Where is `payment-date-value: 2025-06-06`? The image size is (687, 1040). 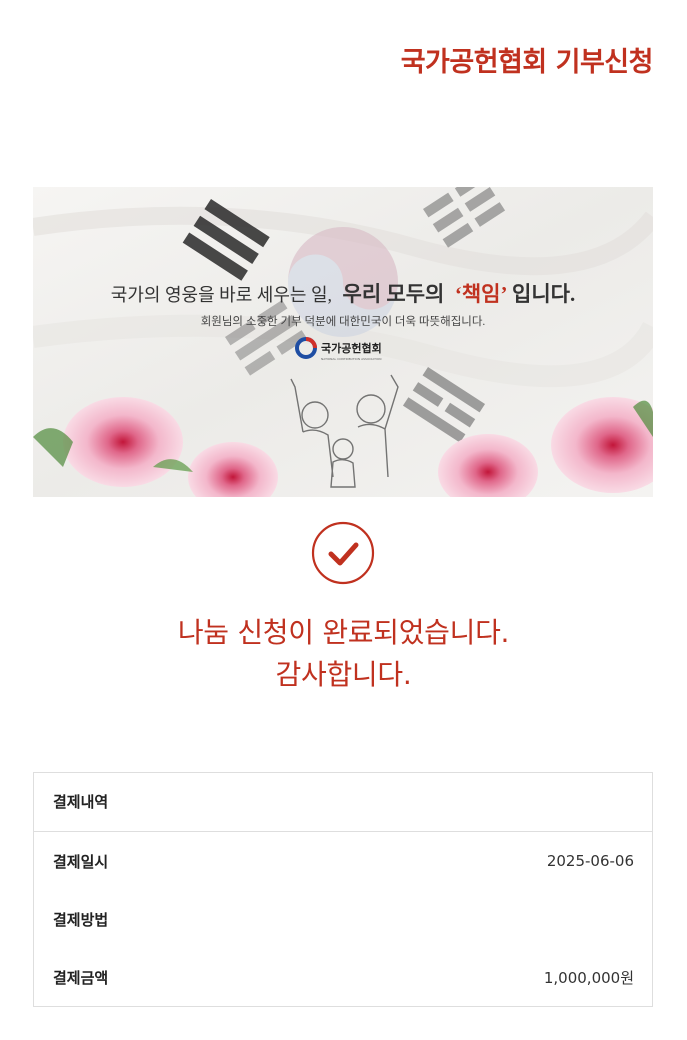
payment-date-value: 2025-06-06 is located at coordinates (590, 861).